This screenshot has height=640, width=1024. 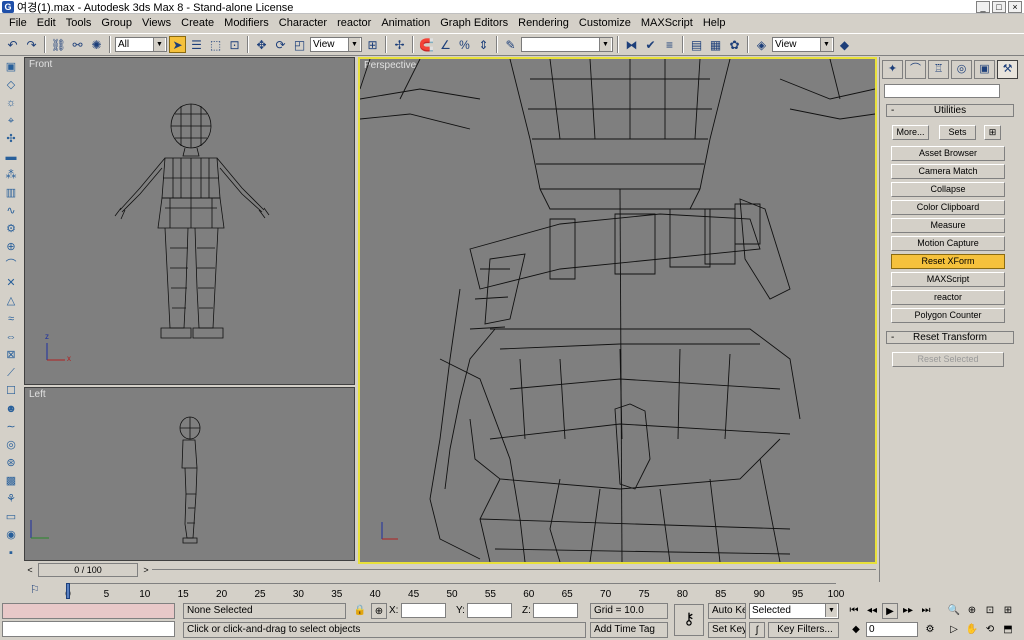 What do you see at coordinates (948, 315) in the screenshot?
I see `utility-button-polygon-counter: Polygon Counter` at bounding box center [948, 315].